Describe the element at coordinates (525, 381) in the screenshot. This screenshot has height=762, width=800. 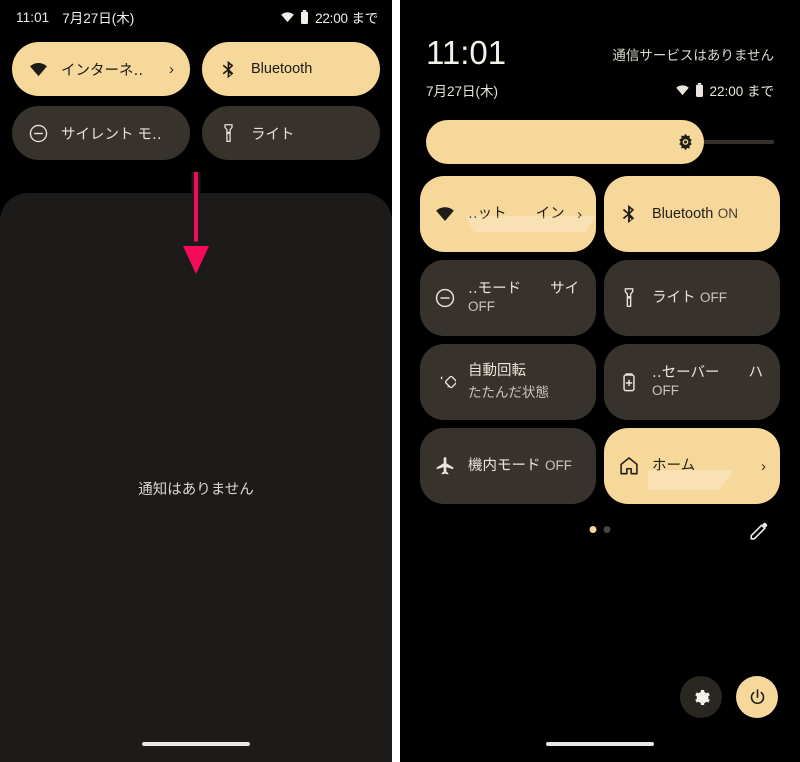
I see `tile-text: 自動回転 たたんだ状態` at that location.